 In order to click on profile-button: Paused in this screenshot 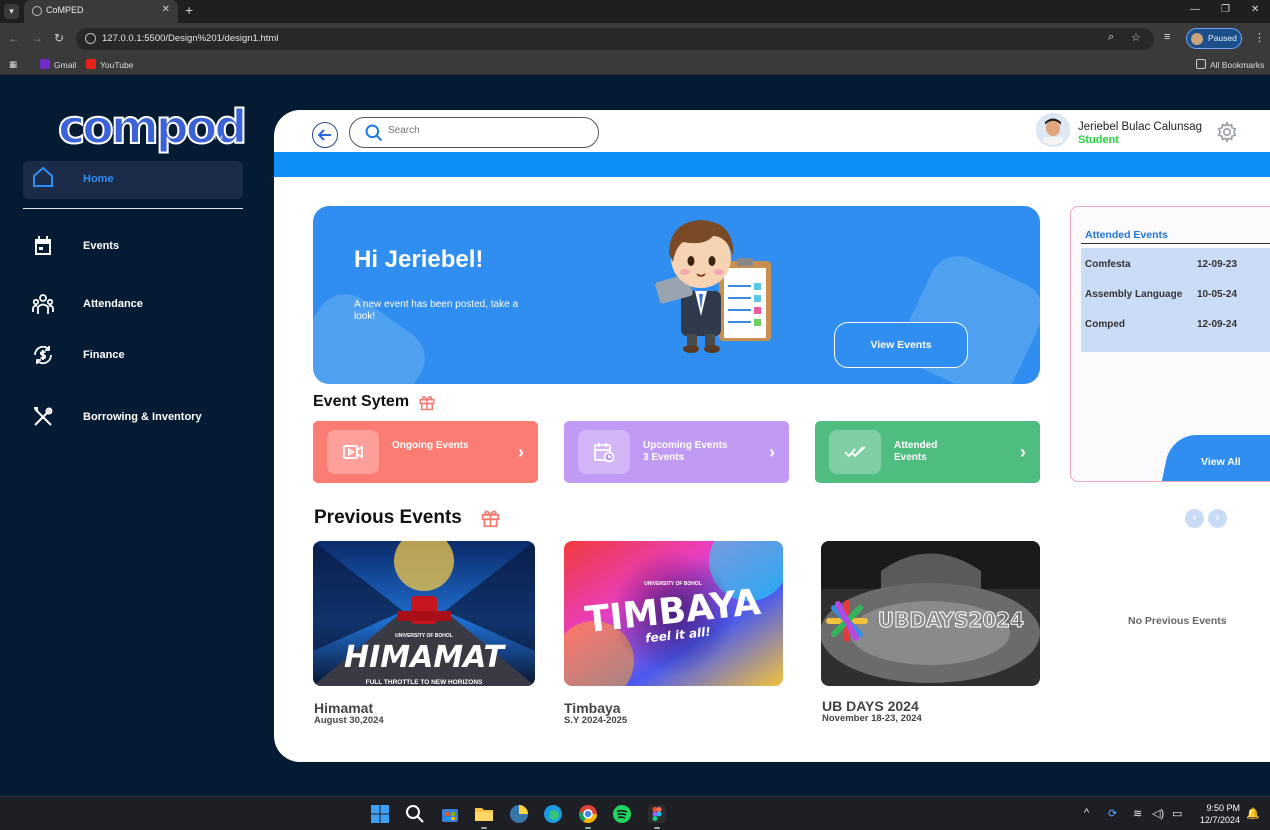, I will do `click(1214, 38)`.